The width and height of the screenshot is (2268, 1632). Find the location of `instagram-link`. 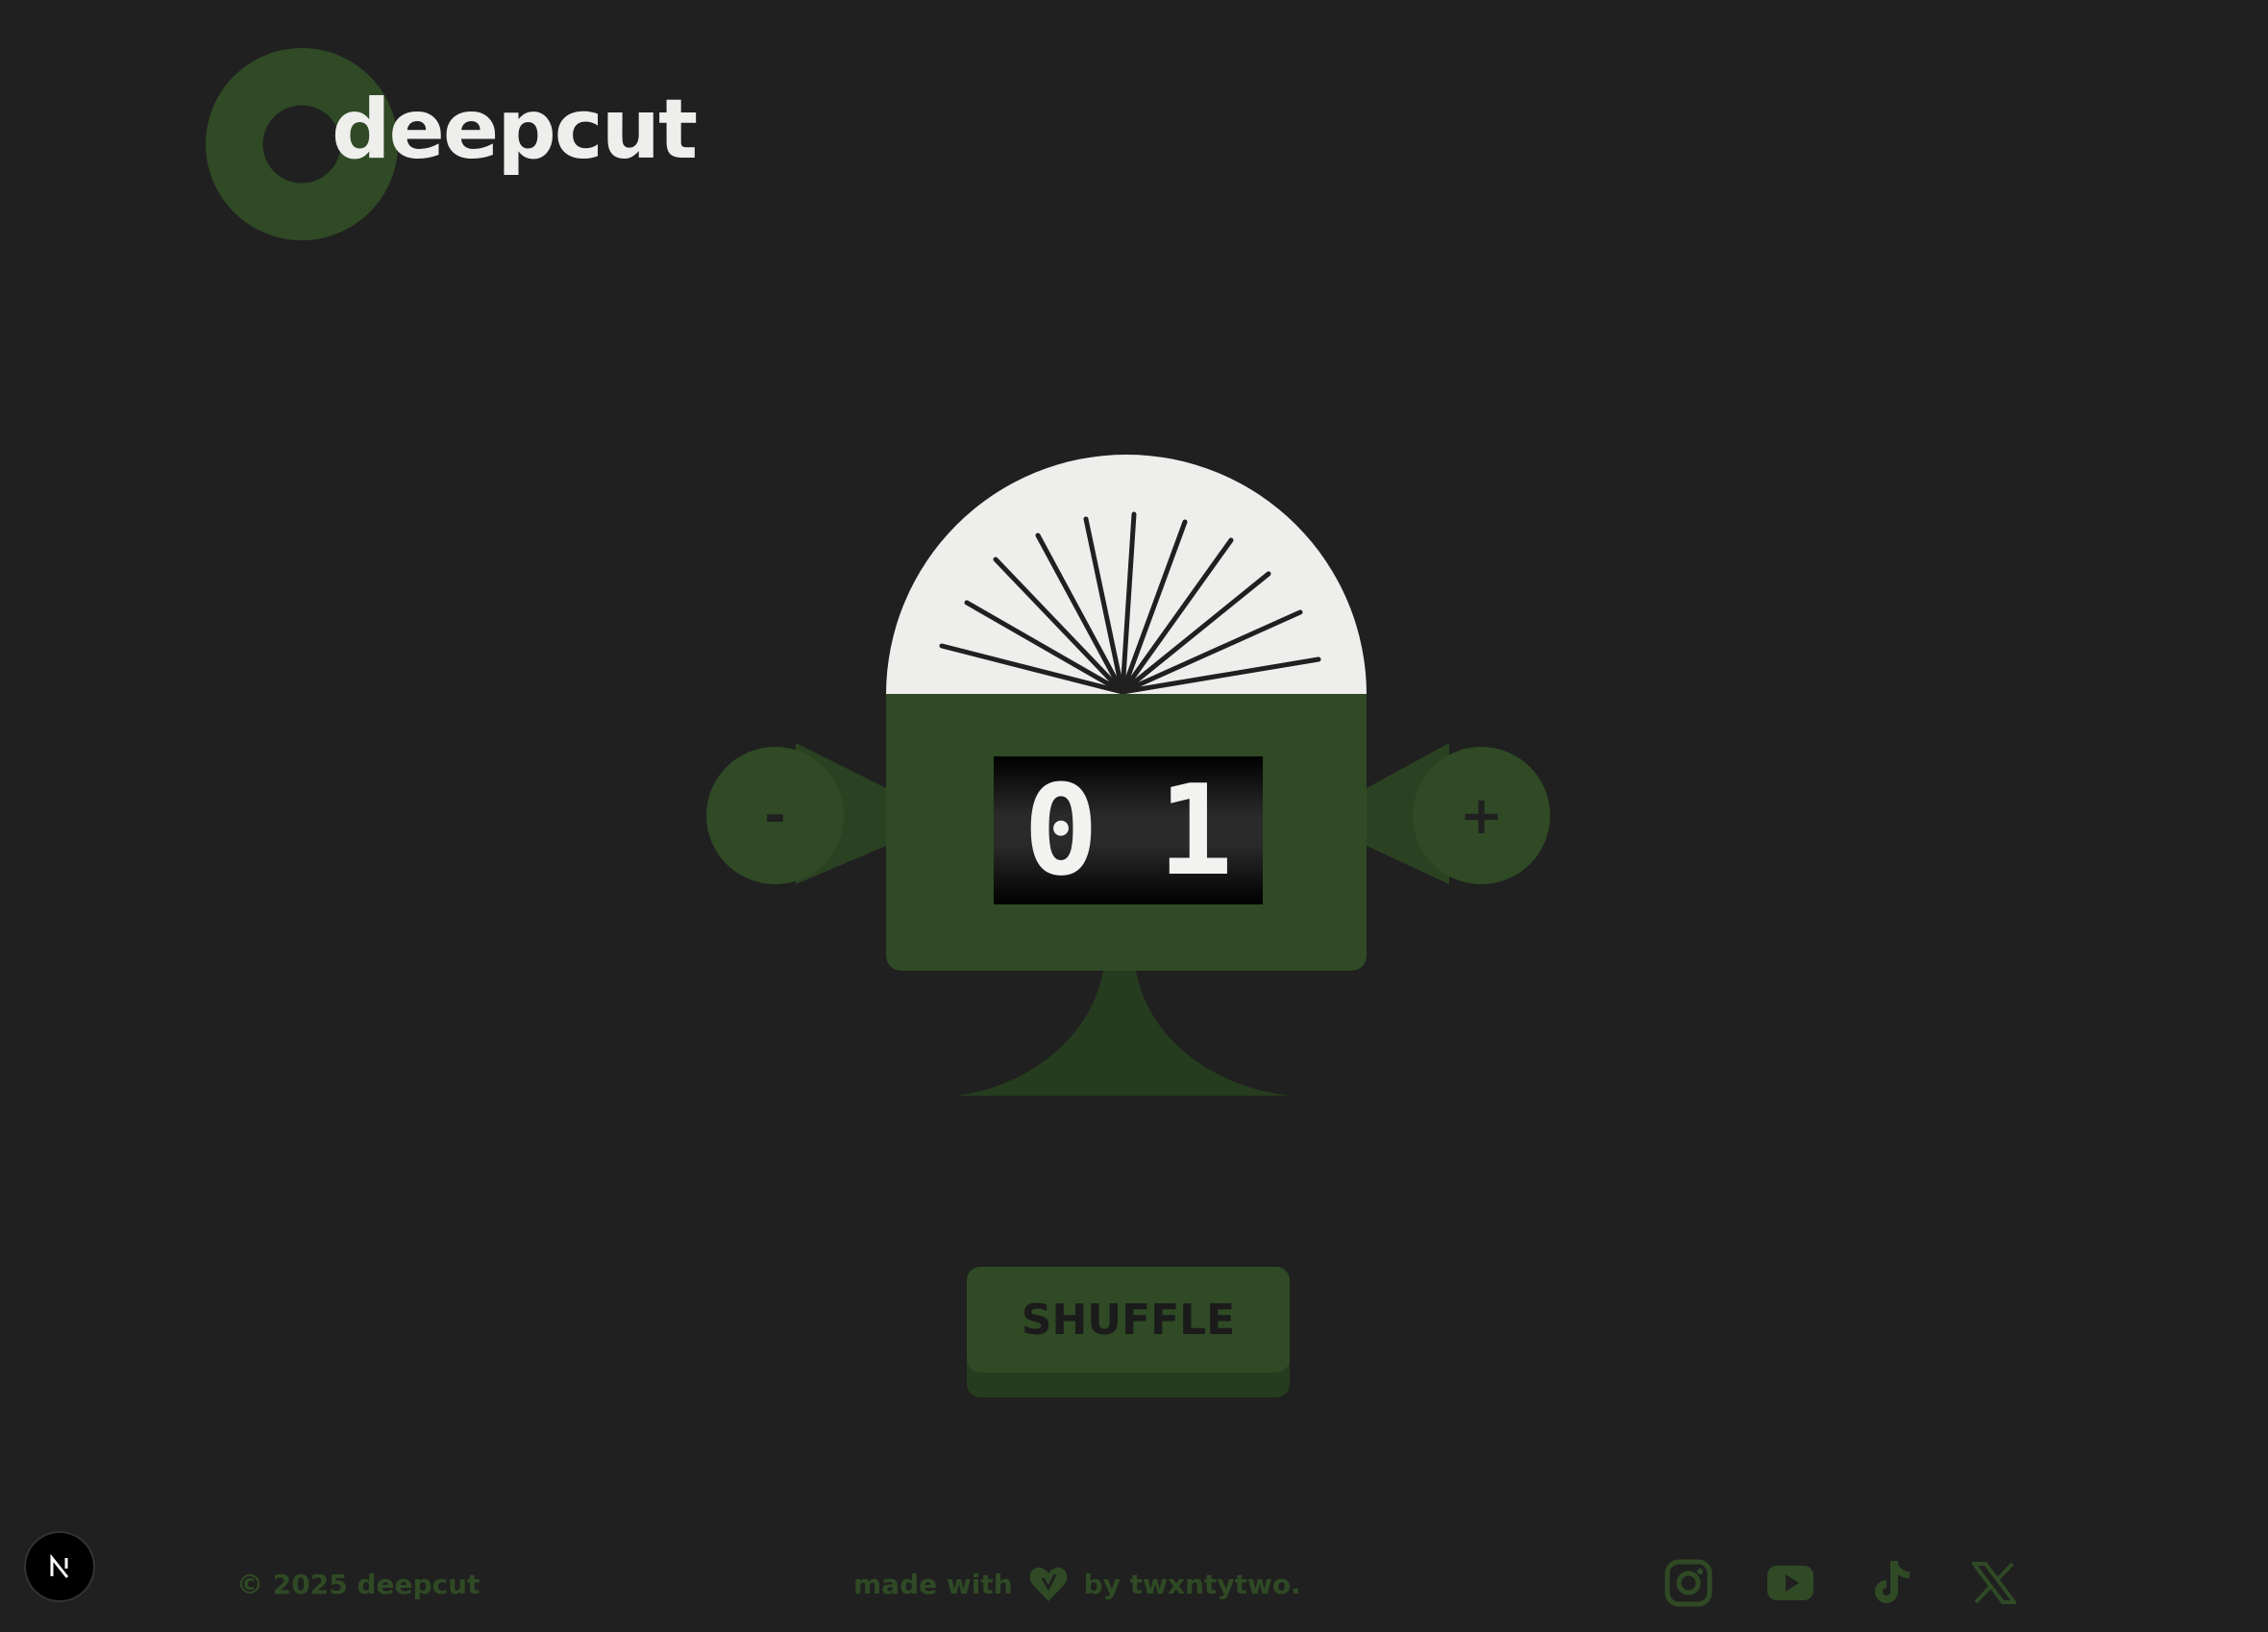

instagram-link is located at coordinates (1688, 1583).